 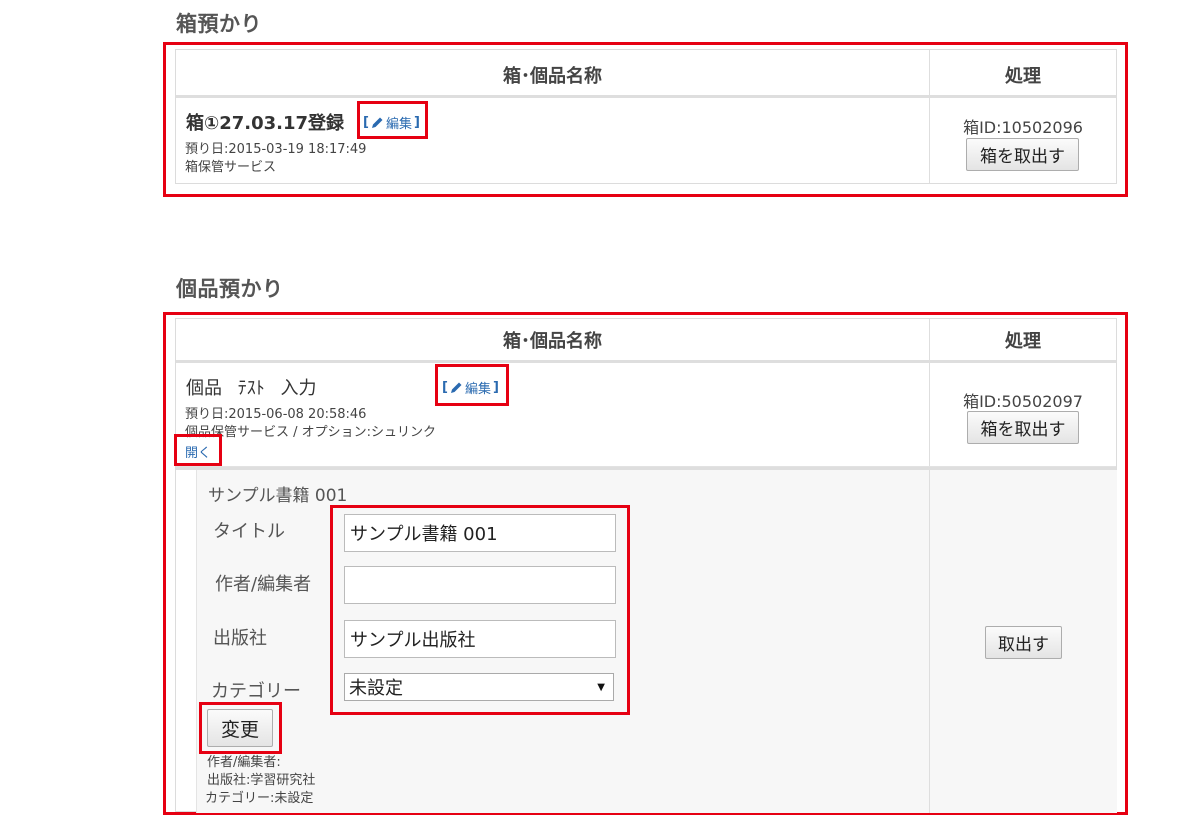 I want to click on box-section-title: 箱預かり, so click(x=219, y=24).